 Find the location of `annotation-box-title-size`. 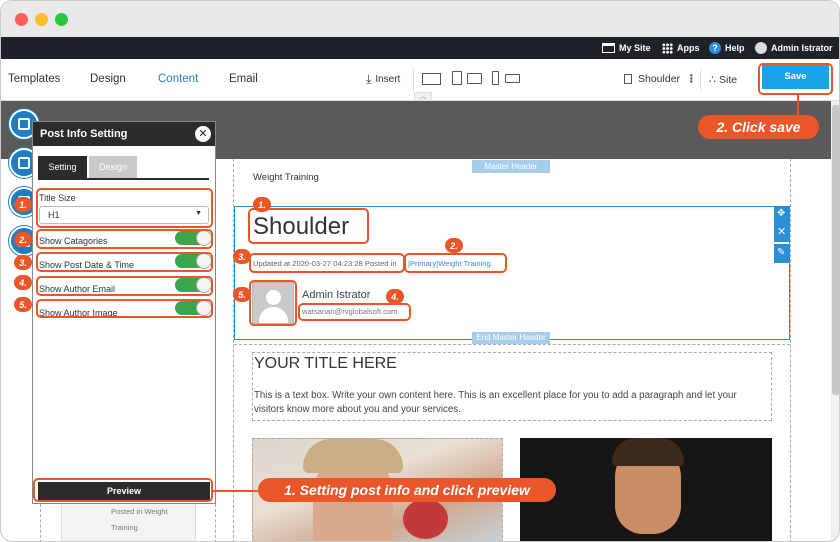

annotation-box-title-size is located at coordinates (124, 208).